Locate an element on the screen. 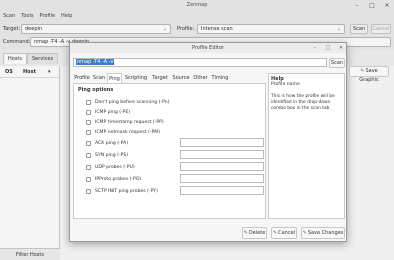 The image size is (394, 260). cancel-icon: ✎ is located at coordinates (275, 233).